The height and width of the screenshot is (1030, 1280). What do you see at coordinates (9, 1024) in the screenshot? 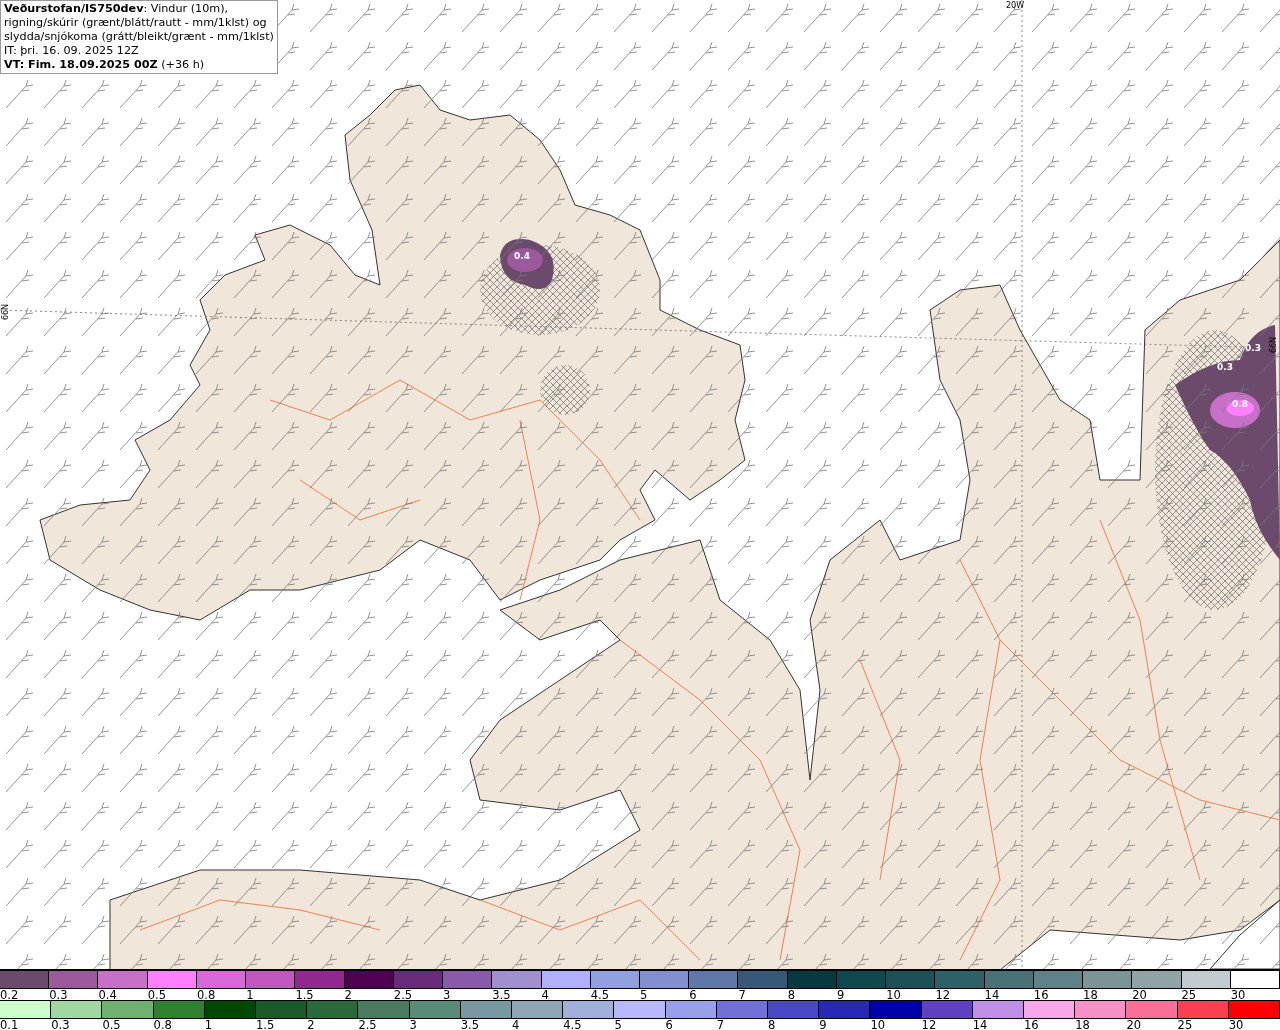
I see `legend-label: 0.1` at bounding box center [9, 1024].